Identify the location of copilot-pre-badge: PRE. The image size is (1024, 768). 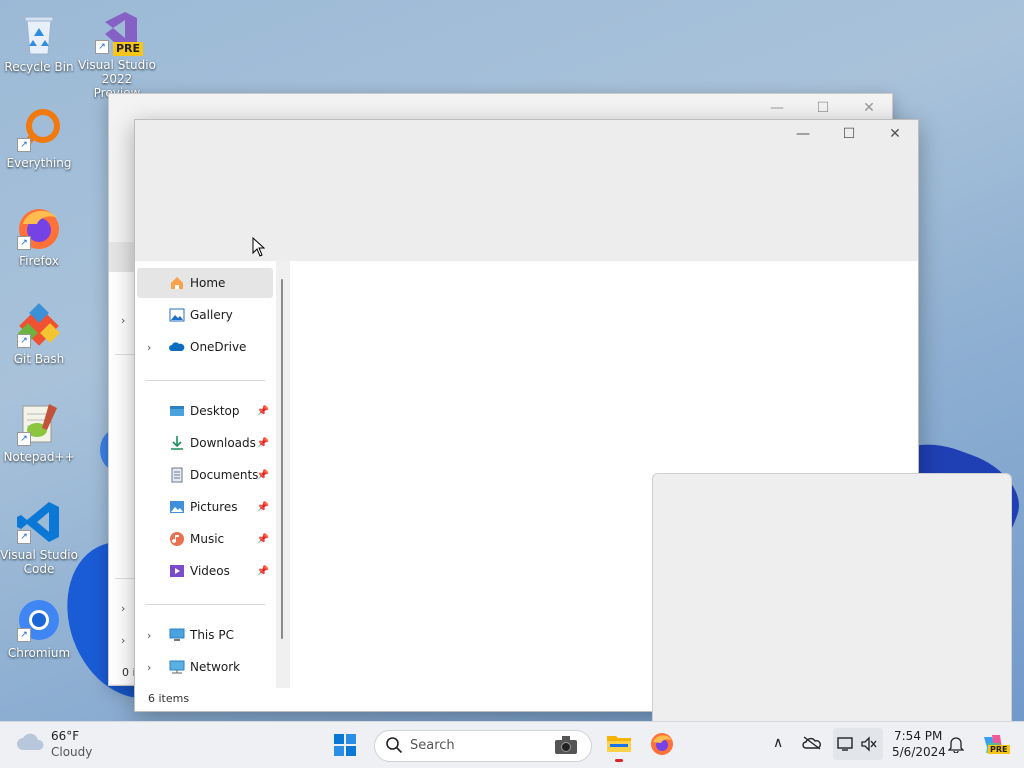
(999, 749).